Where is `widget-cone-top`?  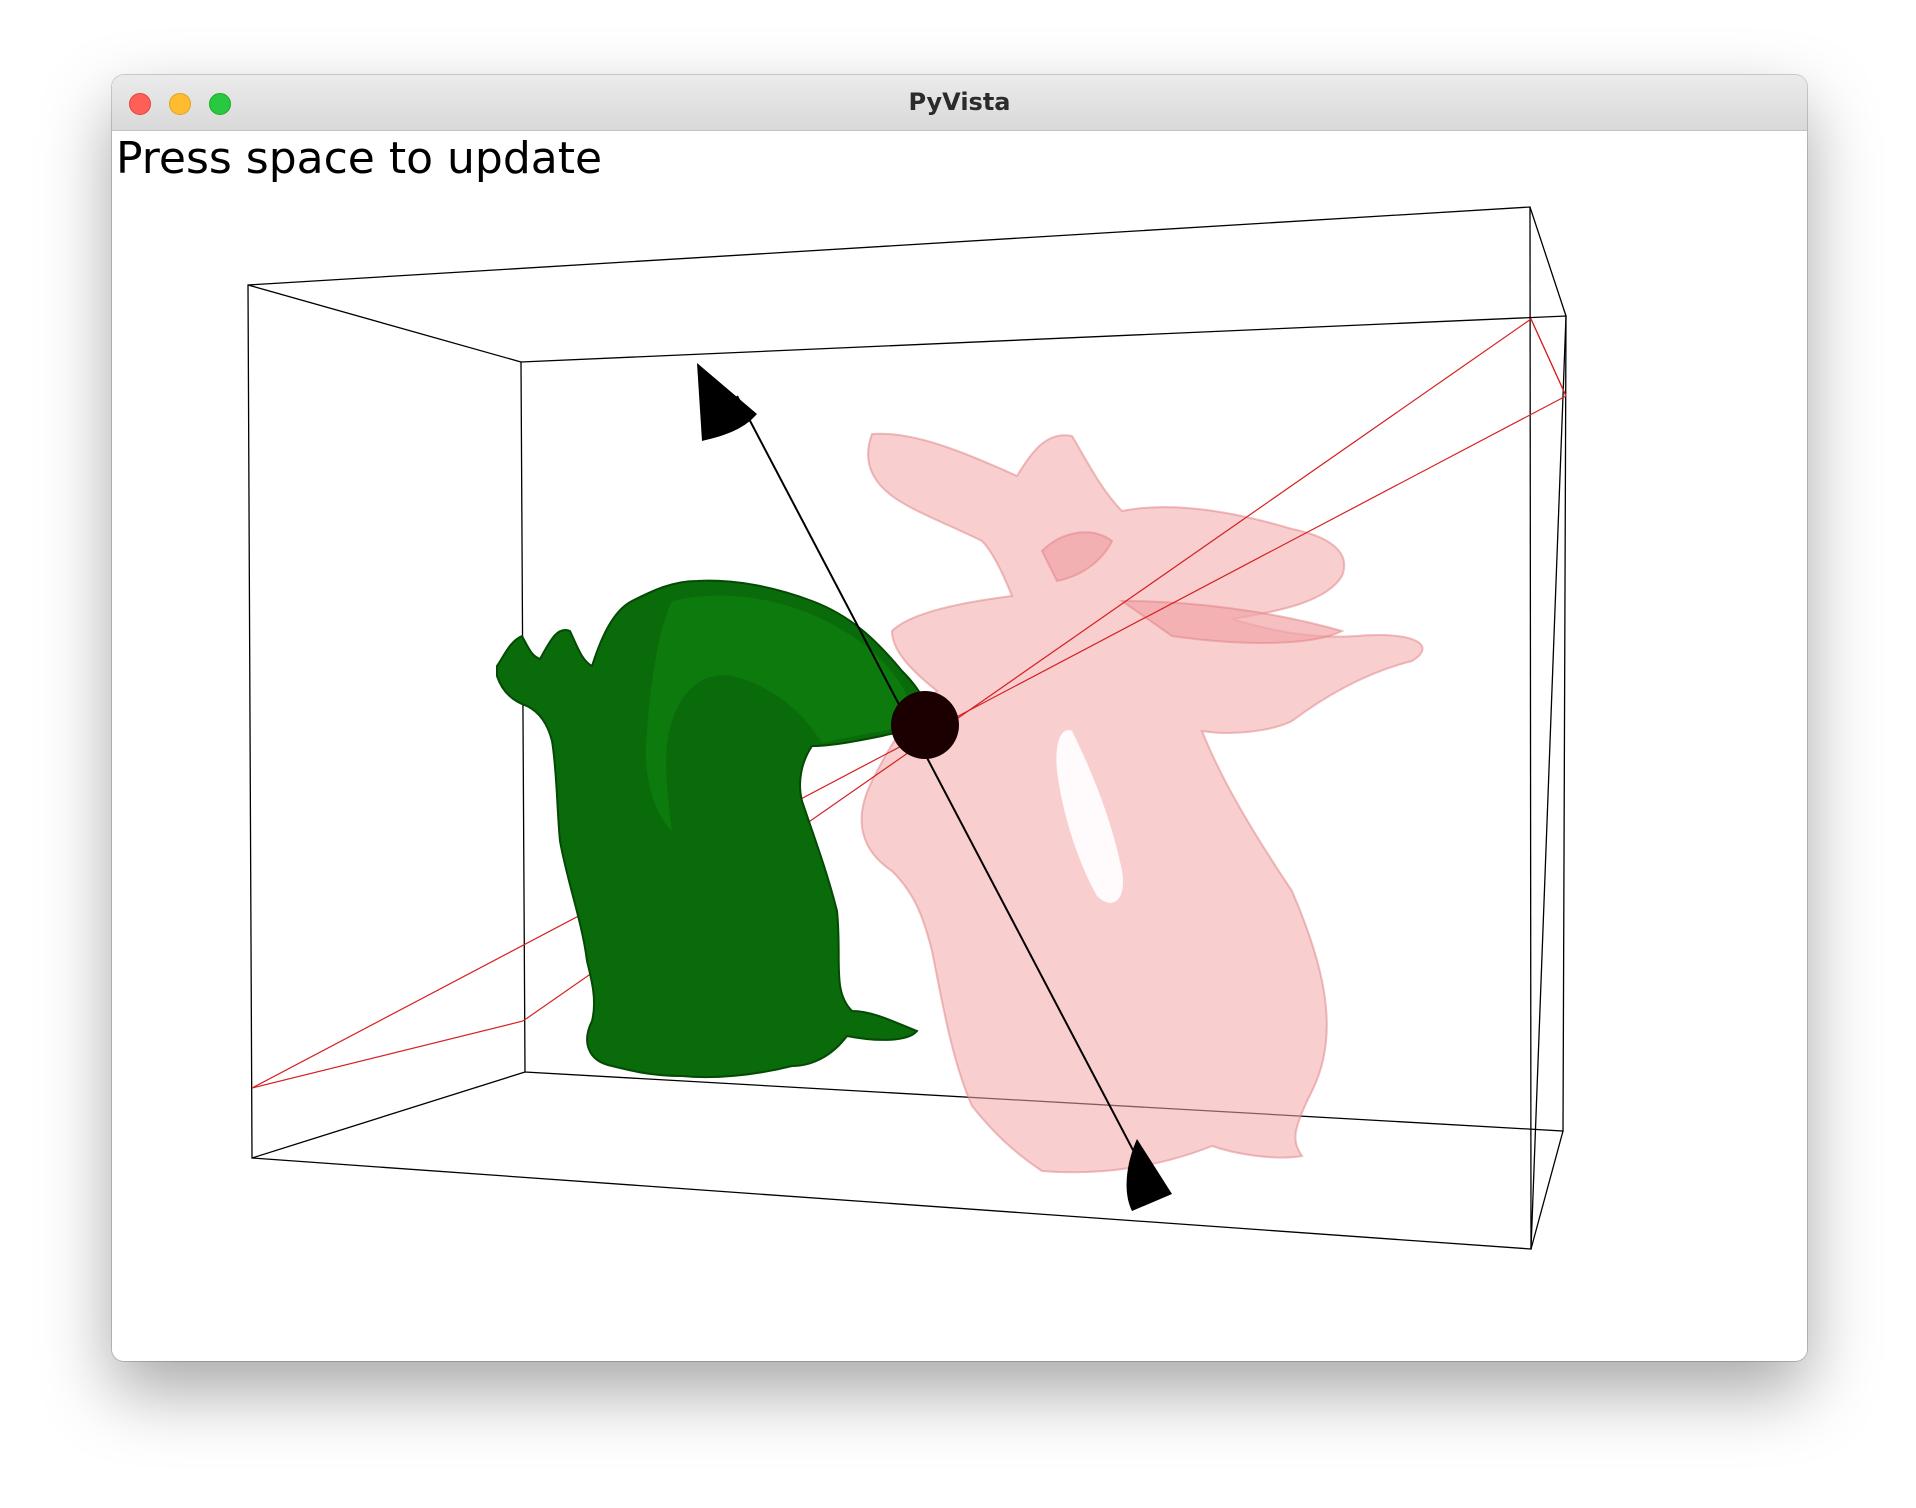 widget-cone-top is located at coordinates (727, 402).